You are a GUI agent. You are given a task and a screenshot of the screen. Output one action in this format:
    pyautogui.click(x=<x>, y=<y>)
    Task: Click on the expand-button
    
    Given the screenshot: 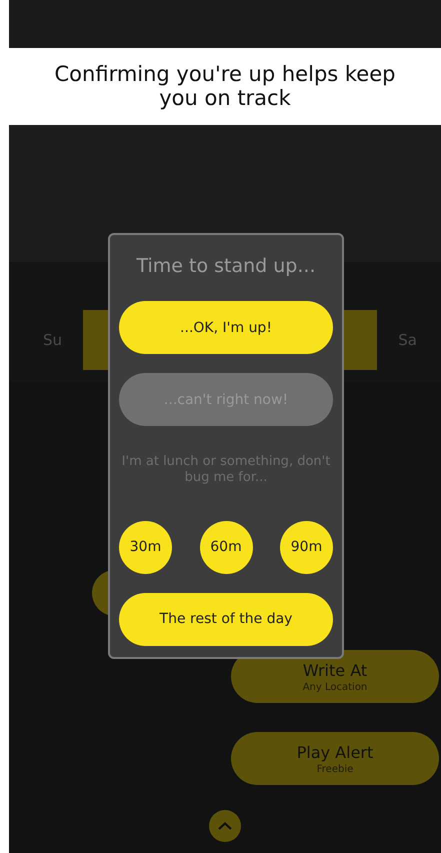 What is the action you would take?
    pyautogui.click(x=225, y=826)
    